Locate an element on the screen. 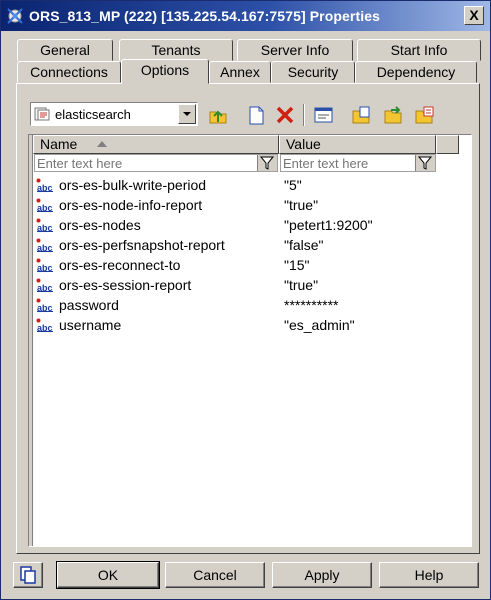 This screenshot has width=491, height=600. tab-tenants: Tenants is located at coordinates (176, 50).